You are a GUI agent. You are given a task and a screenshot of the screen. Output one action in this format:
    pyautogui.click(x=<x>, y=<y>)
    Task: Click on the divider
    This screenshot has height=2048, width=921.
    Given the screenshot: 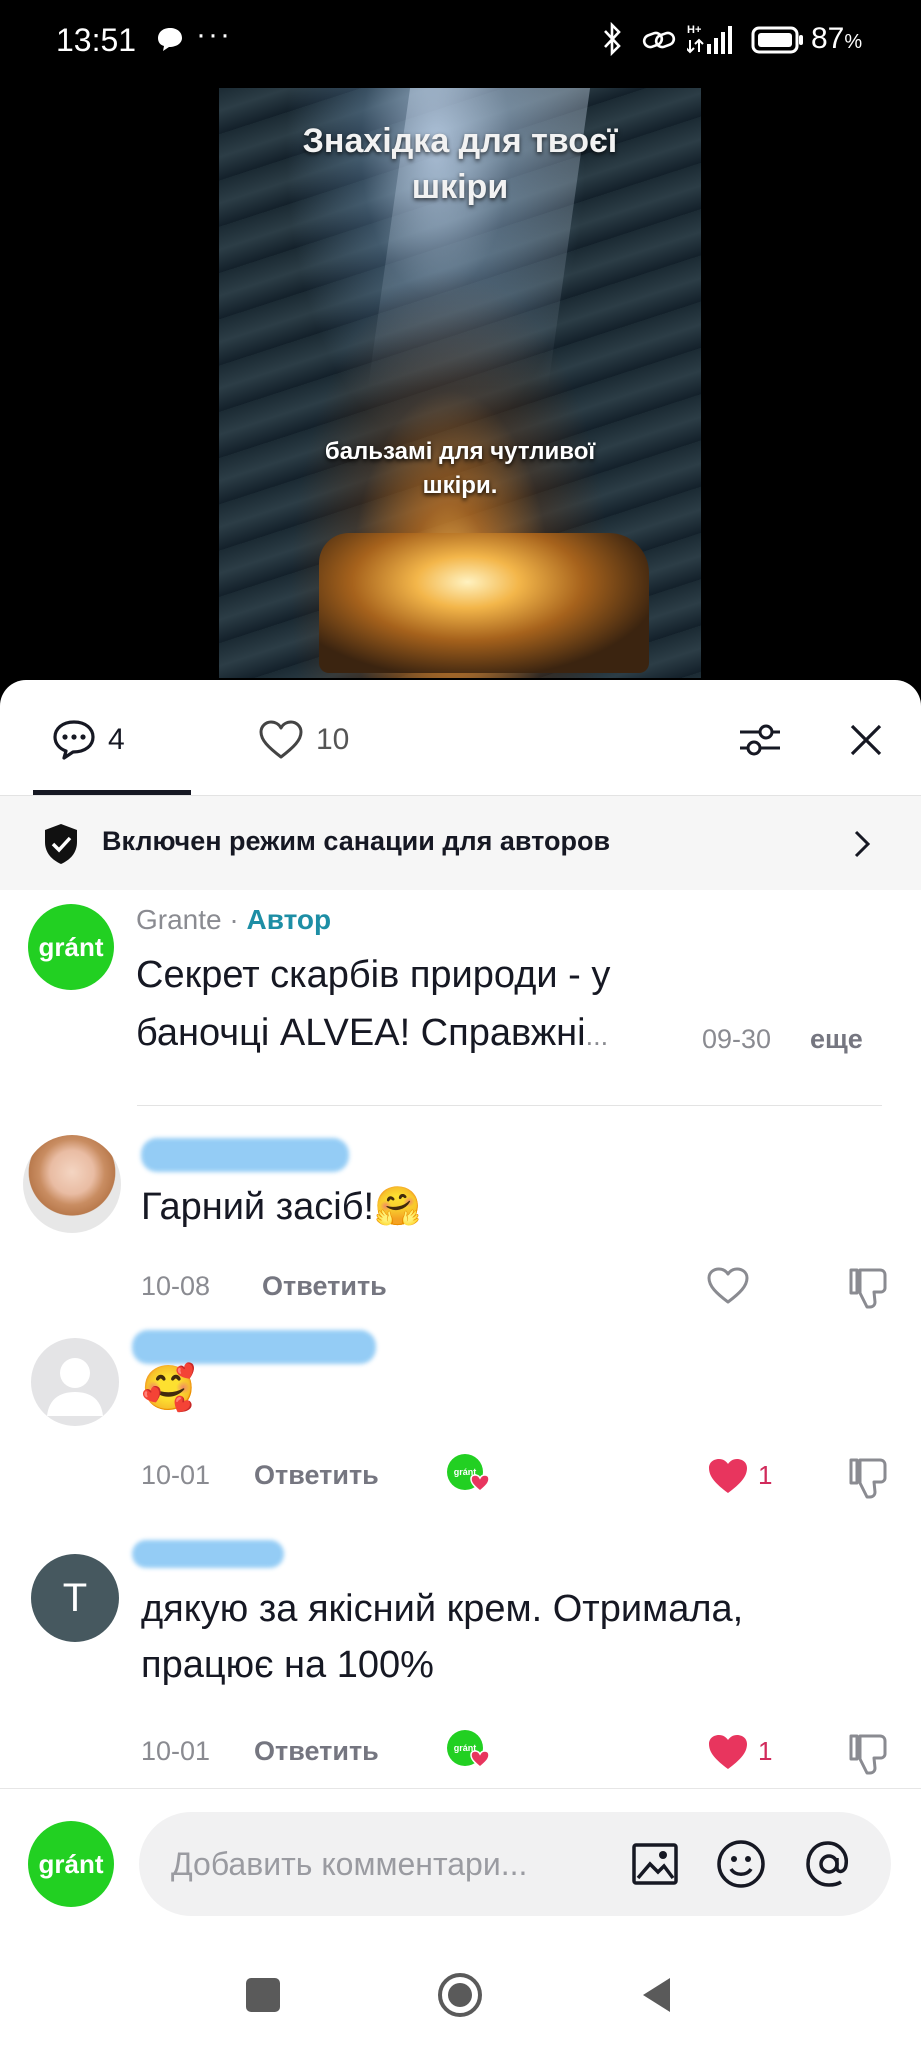 What is the action you would take?
    pyautogui.click(x=509, y=1105)
    